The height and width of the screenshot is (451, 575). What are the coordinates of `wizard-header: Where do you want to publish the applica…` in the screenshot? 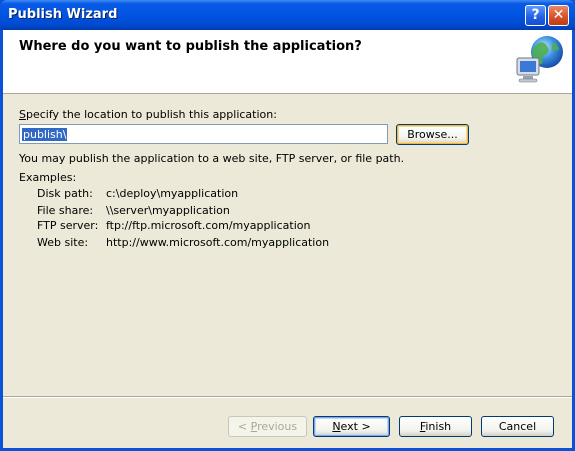 It's located at (287, 62).